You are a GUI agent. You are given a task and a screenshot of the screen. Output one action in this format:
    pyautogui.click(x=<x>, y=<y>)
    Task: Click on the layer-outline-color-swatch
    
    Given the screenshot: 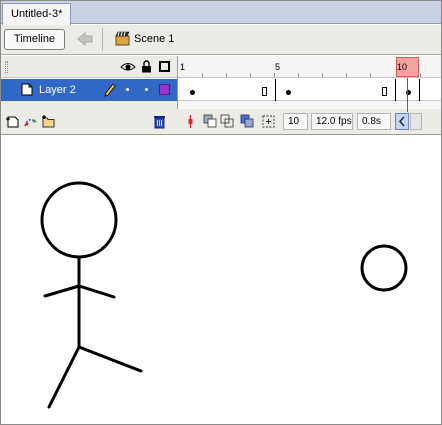 What is the action you would take?
    pyautogui.click(x=164, y=89)
    